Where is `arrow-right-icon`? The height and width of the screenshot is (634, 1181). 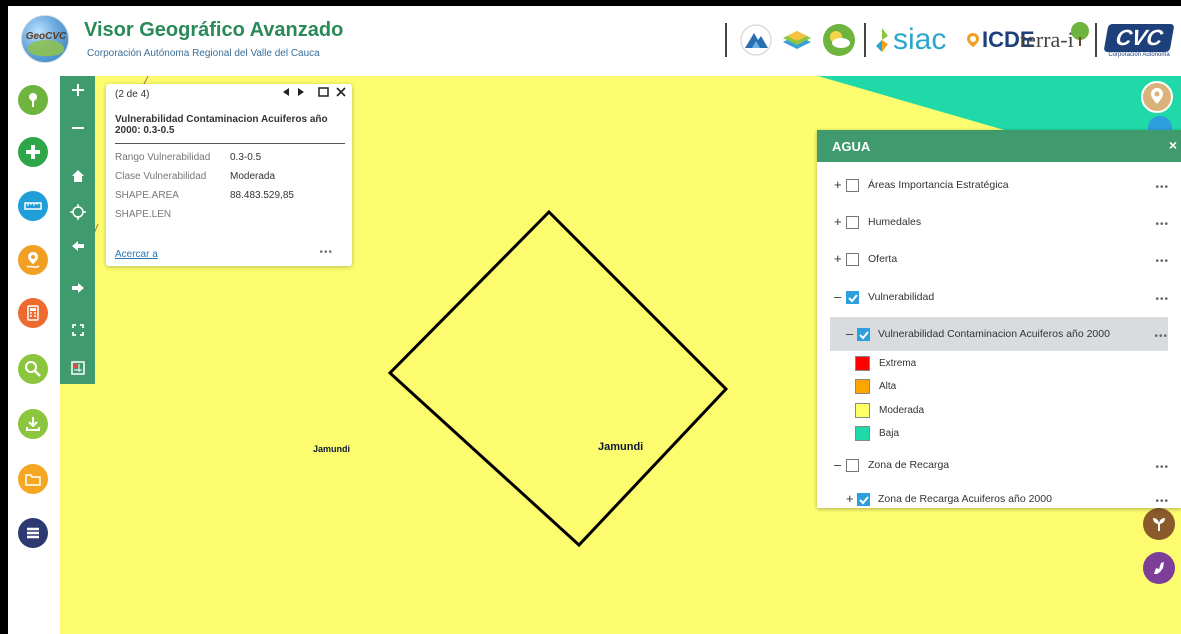
arrow-right-icon is located at coordinates (77, 288).